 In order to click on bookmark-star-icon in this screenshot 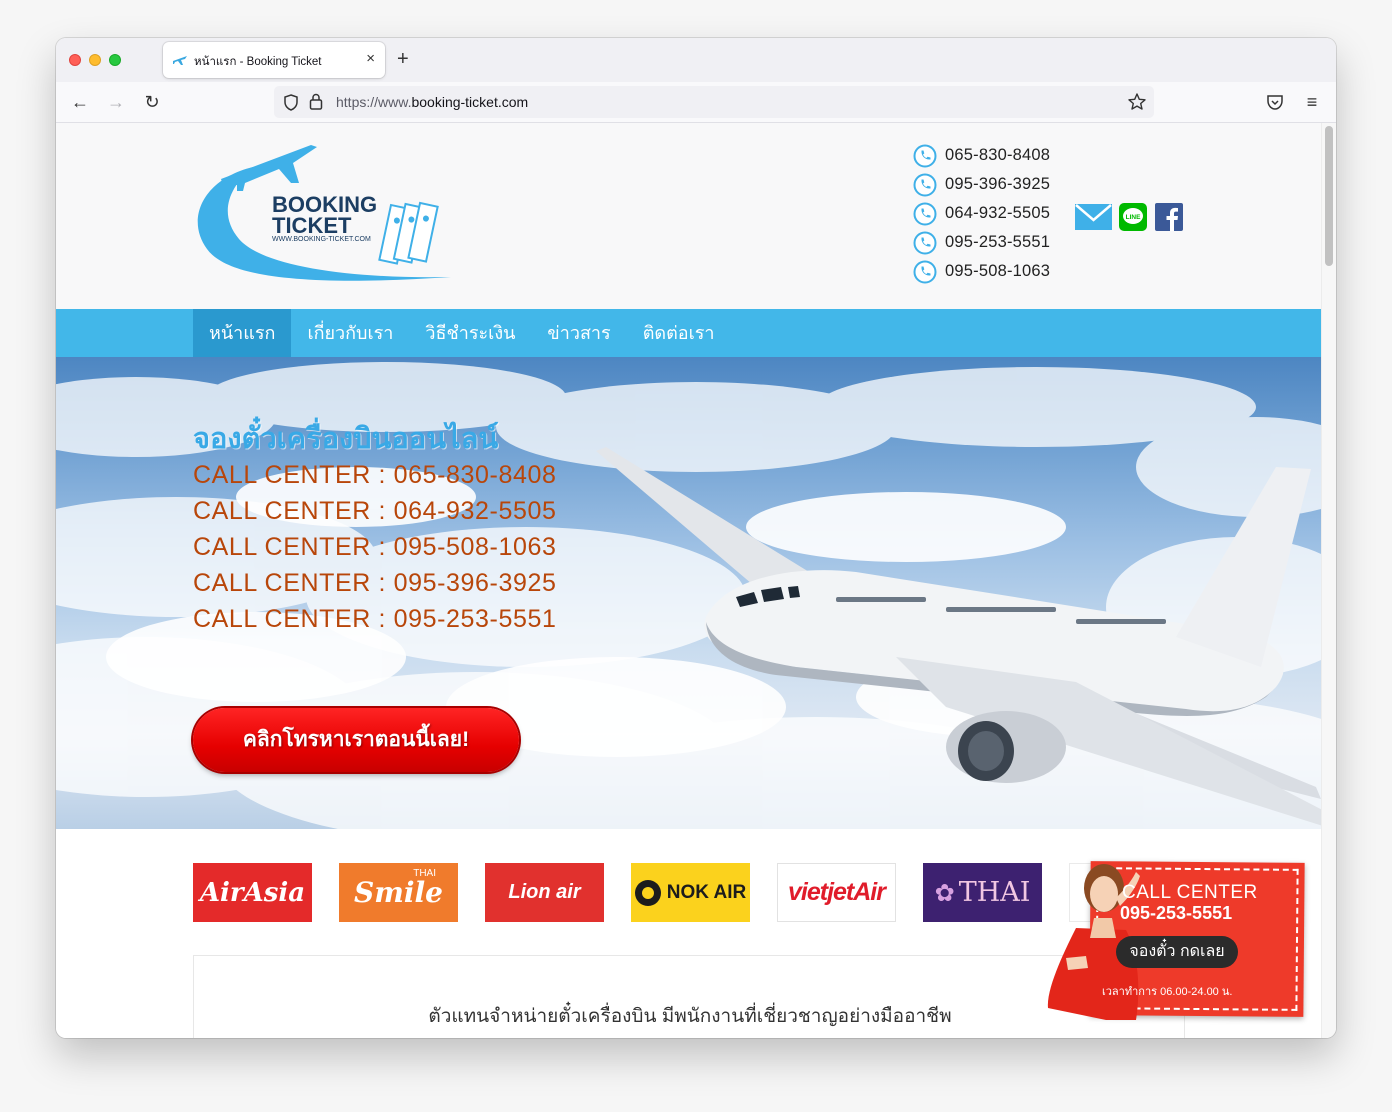, I will do `click(1137, 102)`.